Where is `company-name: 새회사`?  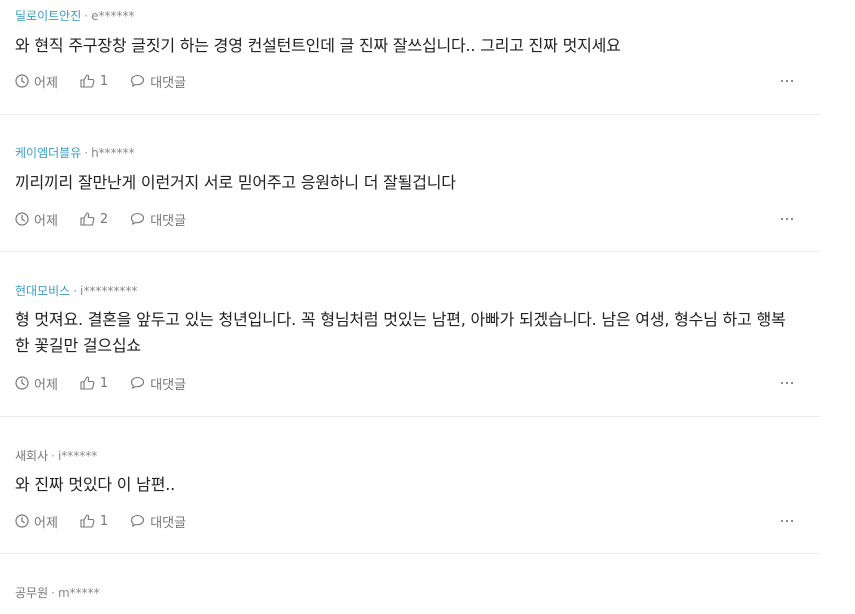
company-name: 새회사 is located at coordinates (32, 456).